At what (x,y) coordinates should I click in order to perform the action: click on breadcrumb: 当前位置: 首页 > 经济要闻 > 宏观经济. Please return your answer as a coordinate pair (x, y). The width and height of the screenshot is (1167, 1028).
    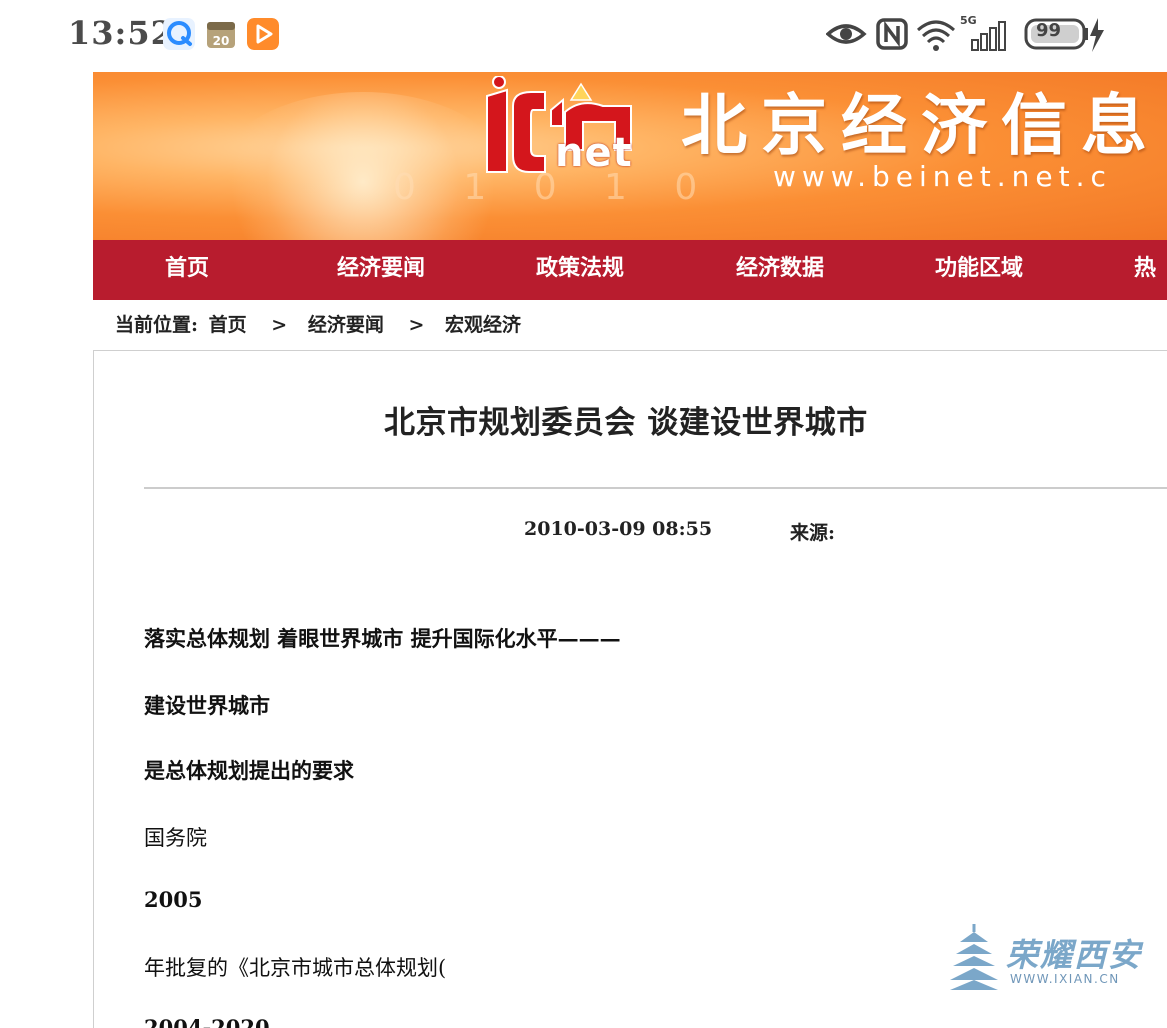
    Looking at the image, I should click on (320, 323).